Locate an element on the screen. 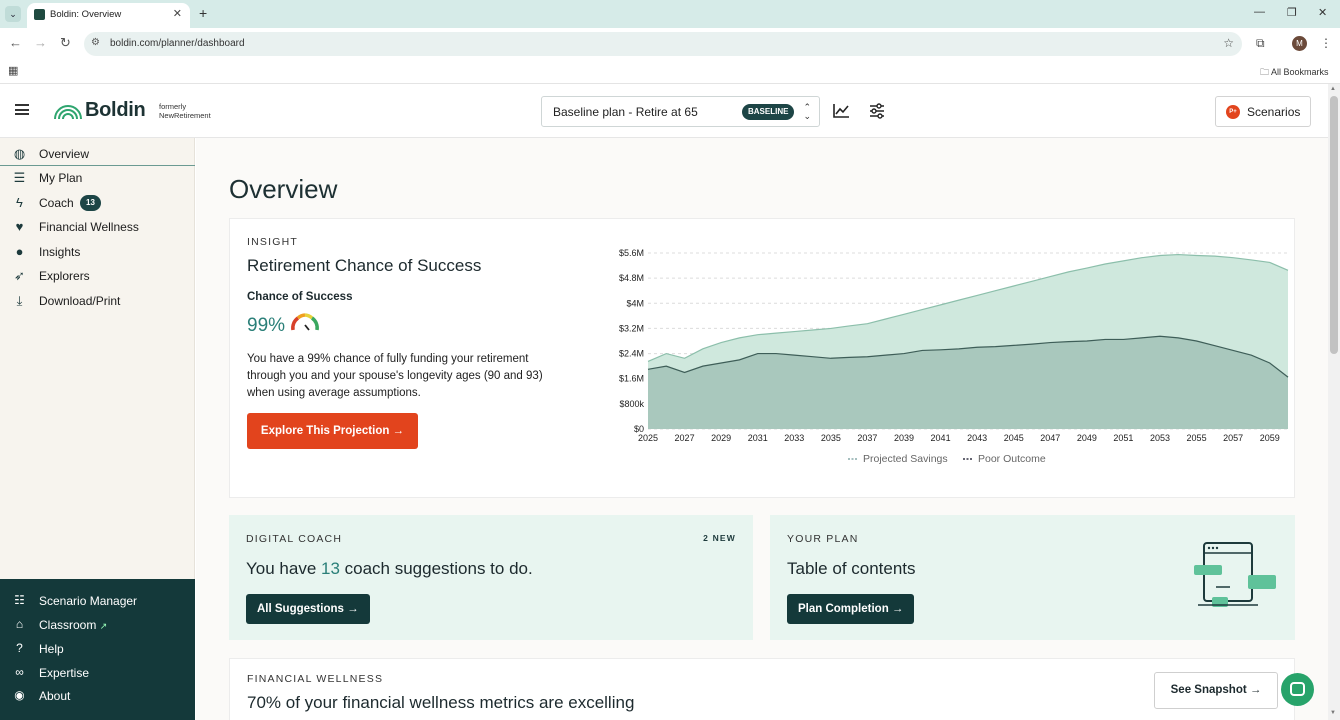  chance-of-success-label: Chance of Success is located at coordinates (300, 297).